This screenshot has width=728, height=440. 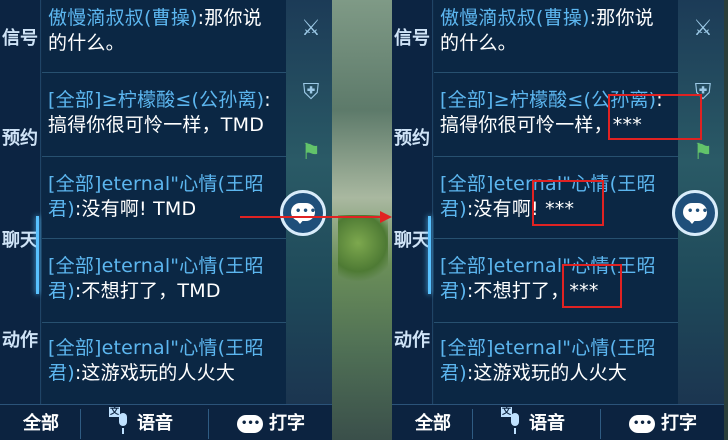 I want to click on chat-message: [全部]≥柠檬酸≤(公孙离):搞得你很可怜一样，TMD, so click(x=164, y=113).